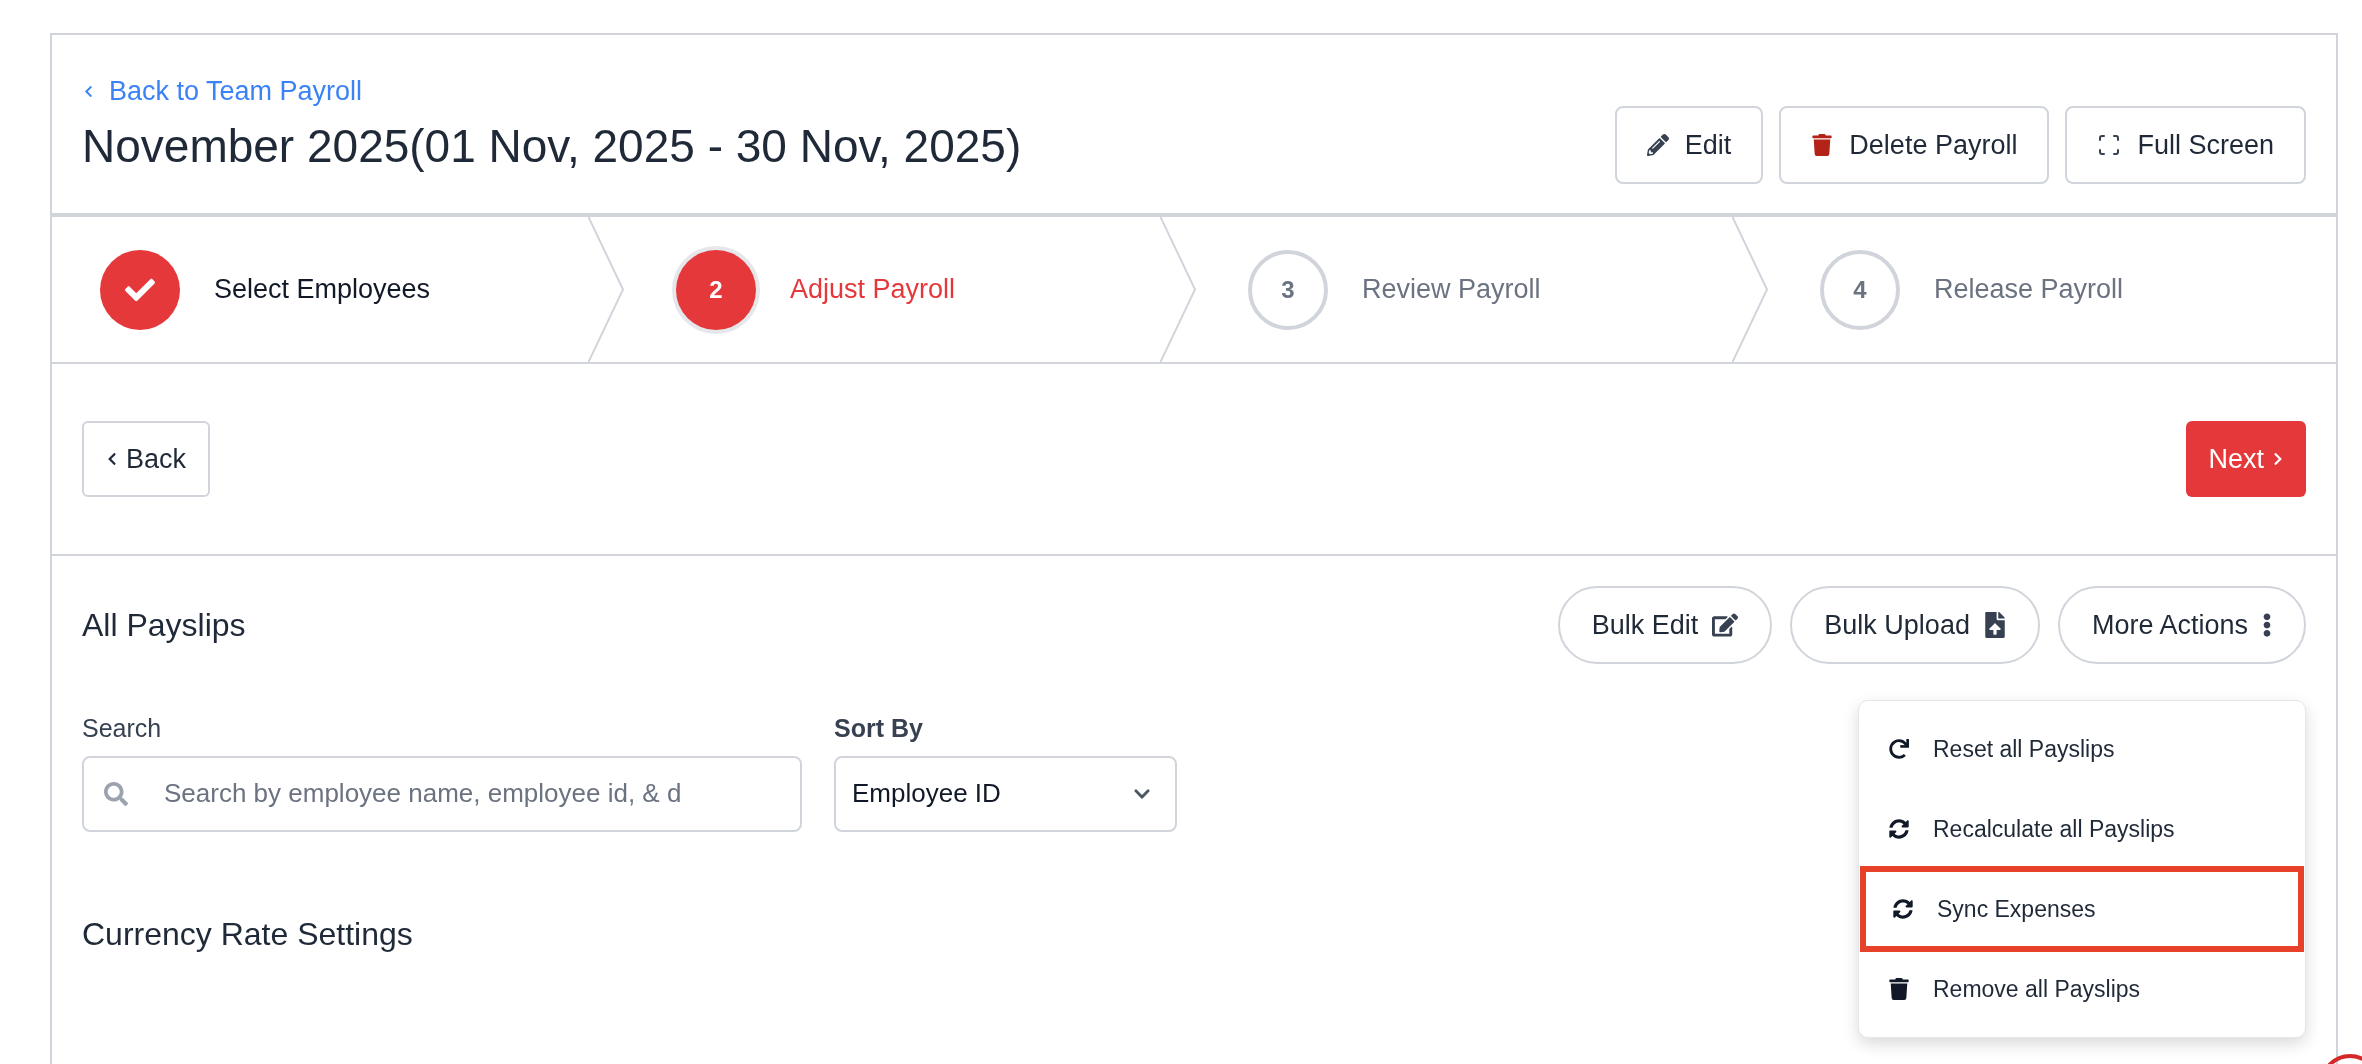  I want to click on menu-item: Sync Expenses, so click(2082, 909).